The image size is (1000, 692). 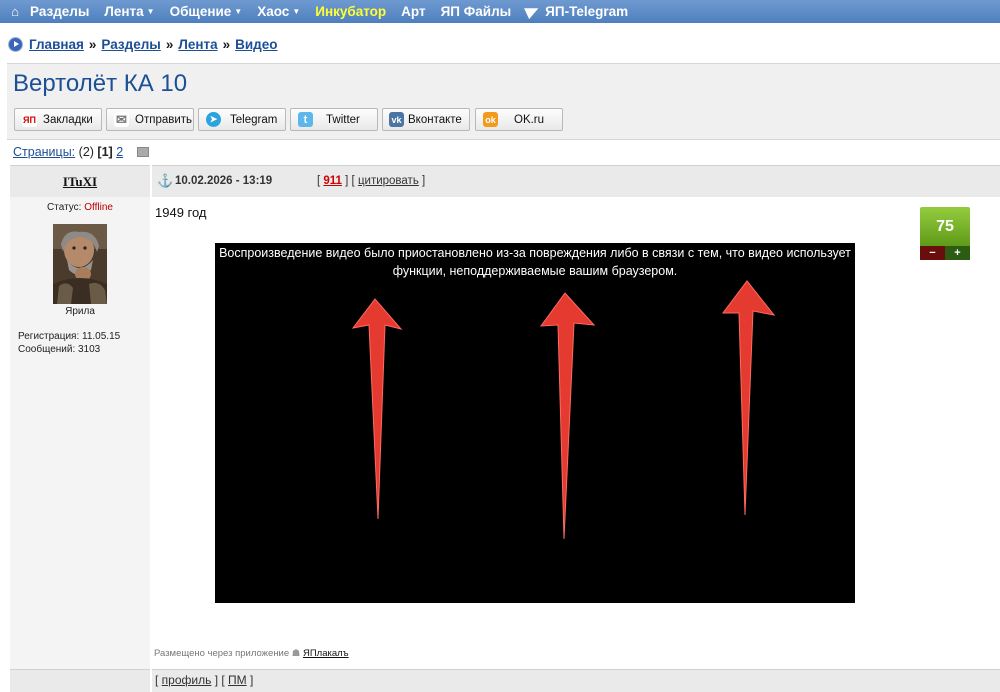 I want to click on share-button-label: OK.ru, so click(x=529, y=119).